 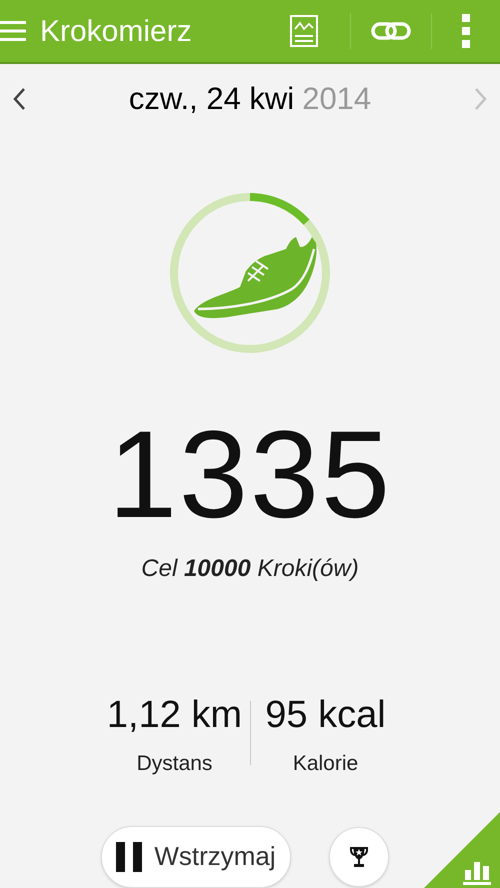 What do you see at coordinates (255, 277) in the screenshot?
I see `sneaker-icon` at bounding box center [255, 277].